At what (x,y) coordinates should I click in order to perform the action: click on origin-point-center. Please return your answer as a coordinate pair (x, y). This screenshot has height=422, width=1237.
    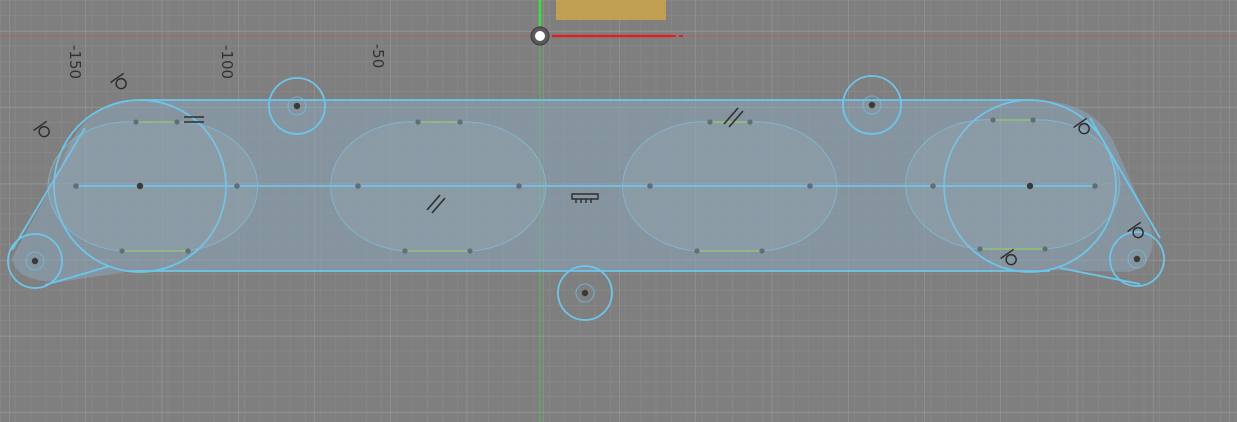
    Looking at the image, I should click on (540, 36).